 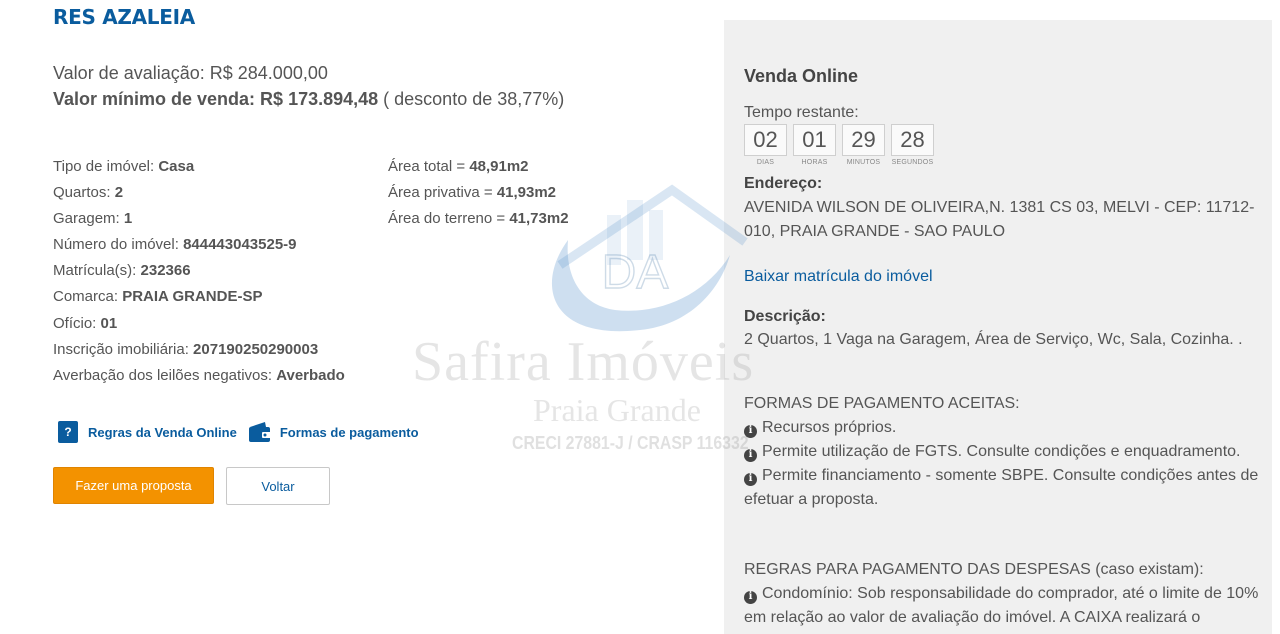 I want to click on countdown-seconds: 28 SEGUNDOS, so click(x=912, y=145).